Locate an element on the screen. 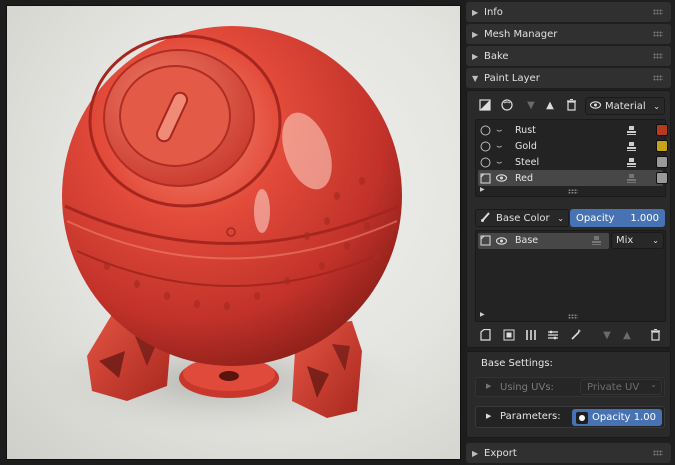 Image resolution: width=675 pixels, height=465 pixels. section-title: Mesh Manager is located at coordinates (521, 34).